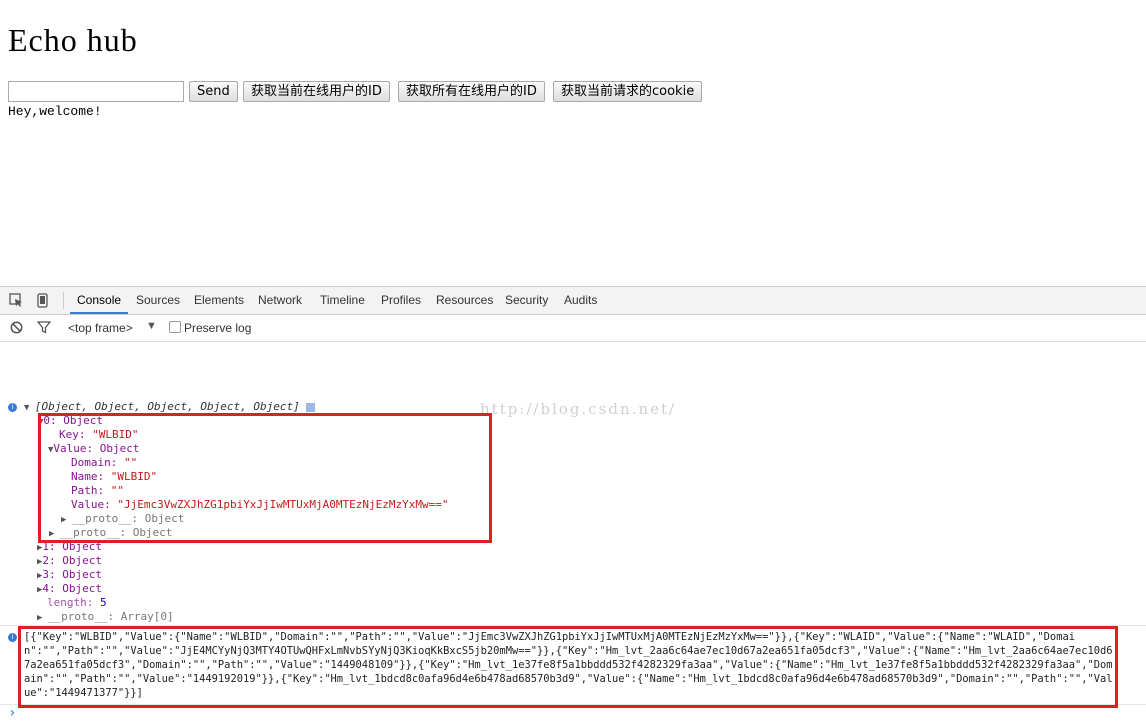 The image size is (1146, 721). I want to click on tab-console: Console, so click(99, 300).